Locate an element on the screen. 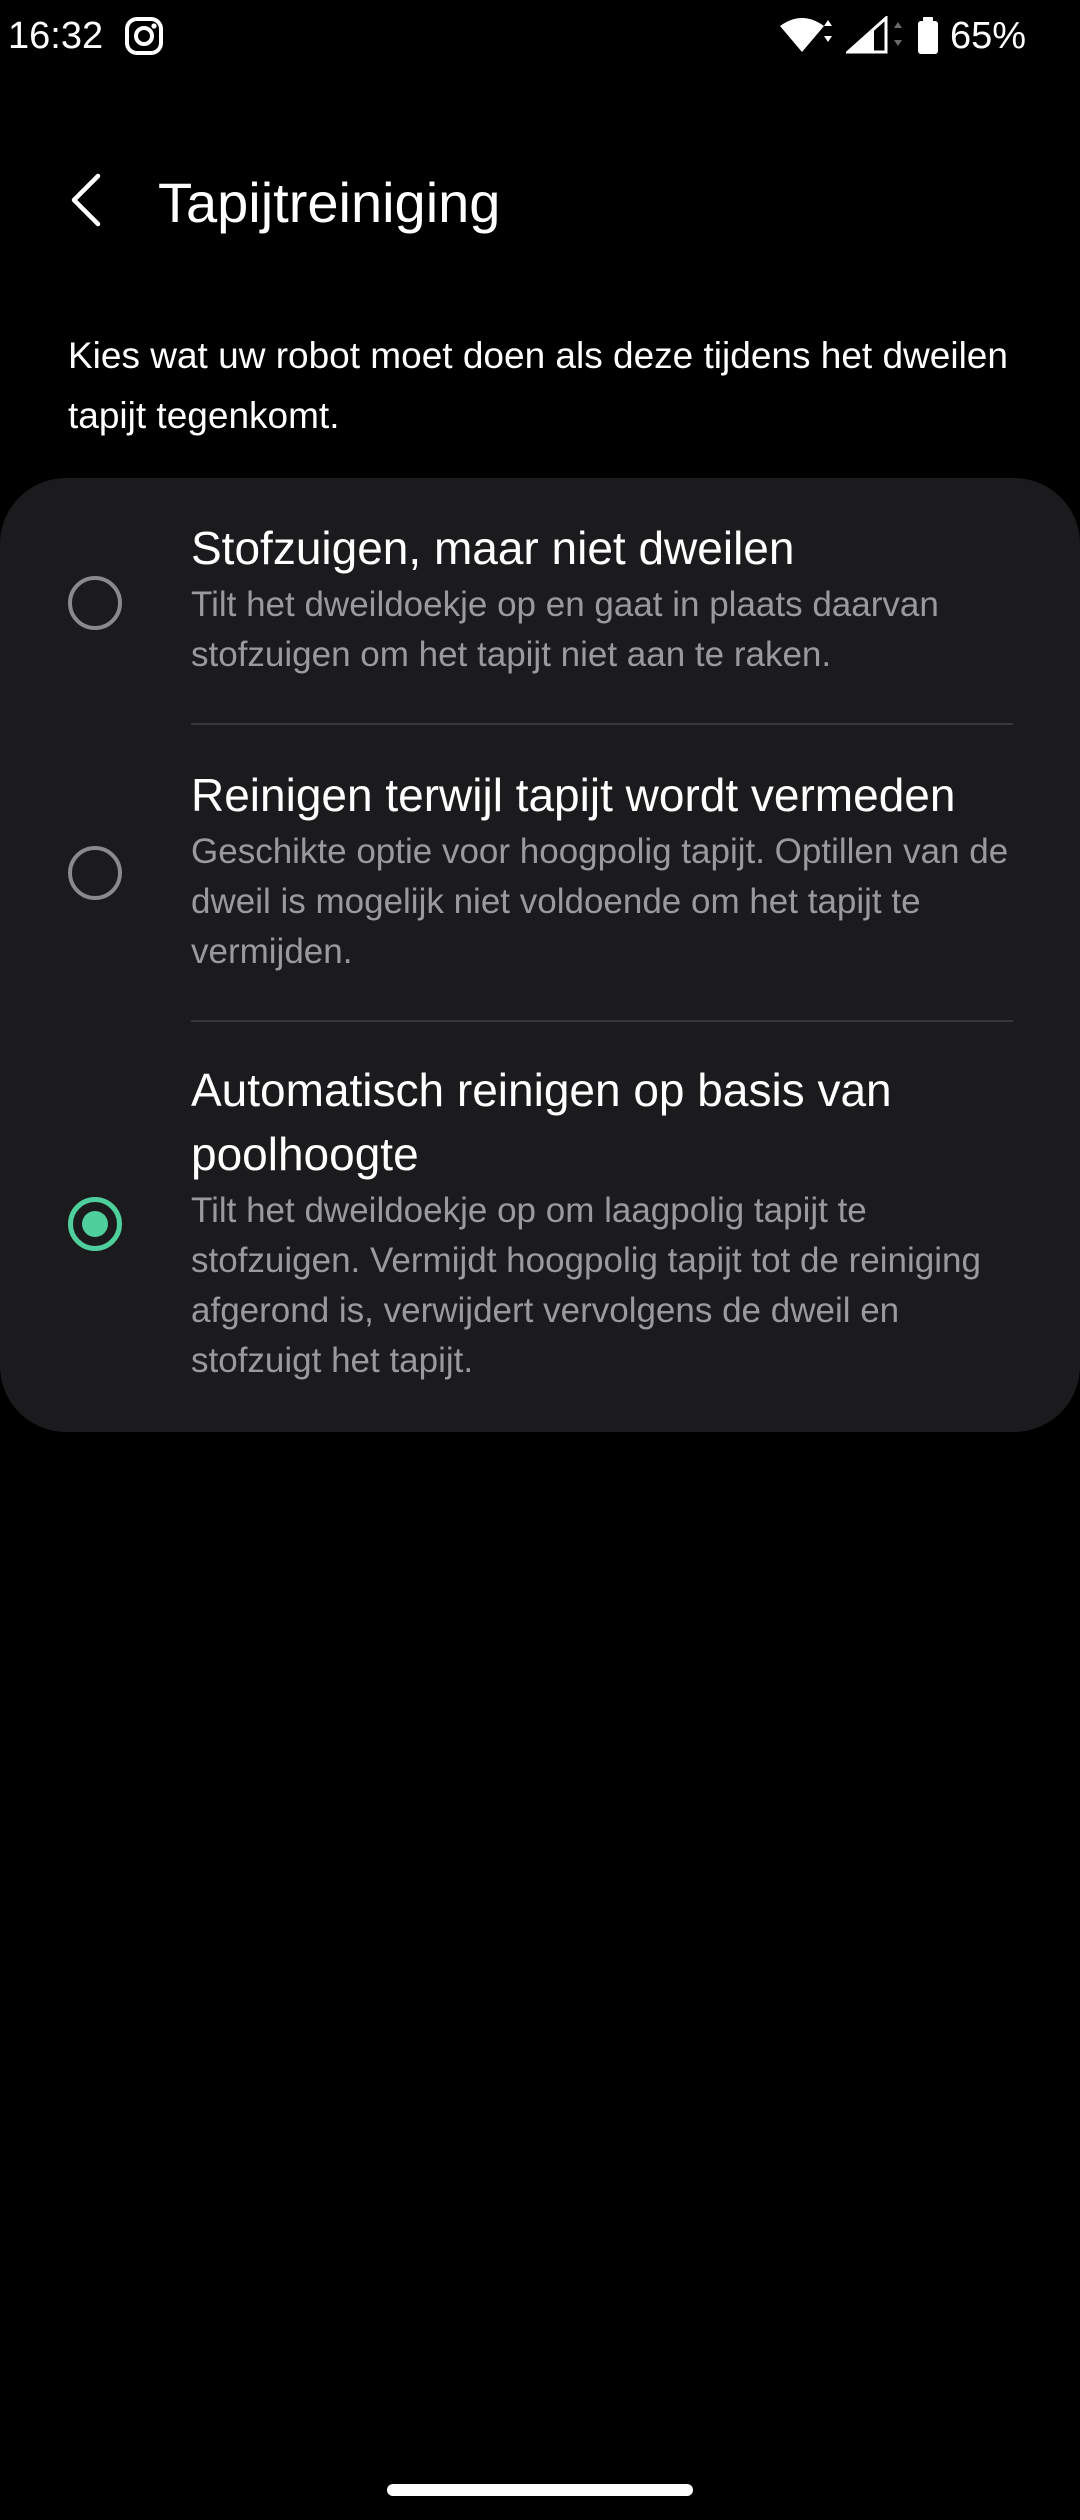  option-title: Stofzuigen, maar niet dweilen is located at coordinates (493, 548).